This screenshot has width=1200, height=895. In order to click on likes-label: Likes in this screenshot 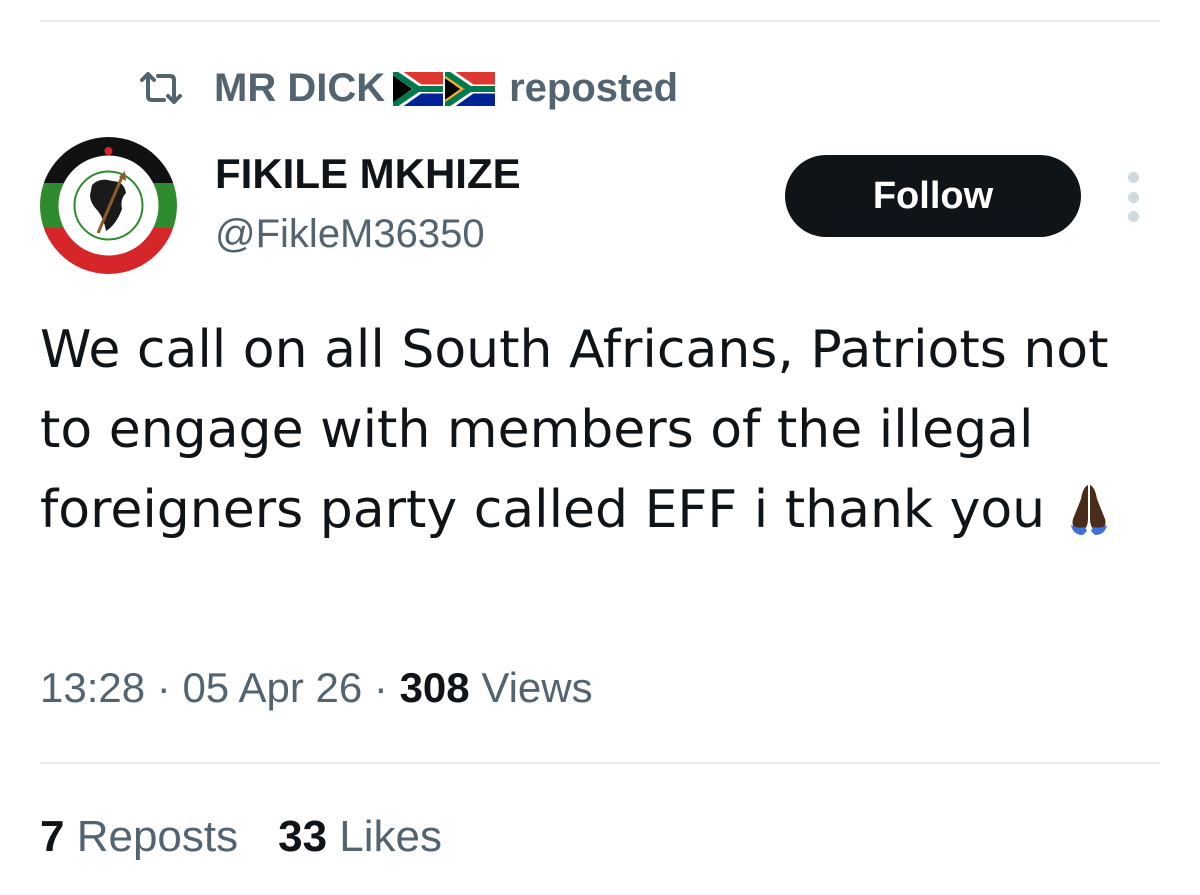, I will do `click(385, 836)`.